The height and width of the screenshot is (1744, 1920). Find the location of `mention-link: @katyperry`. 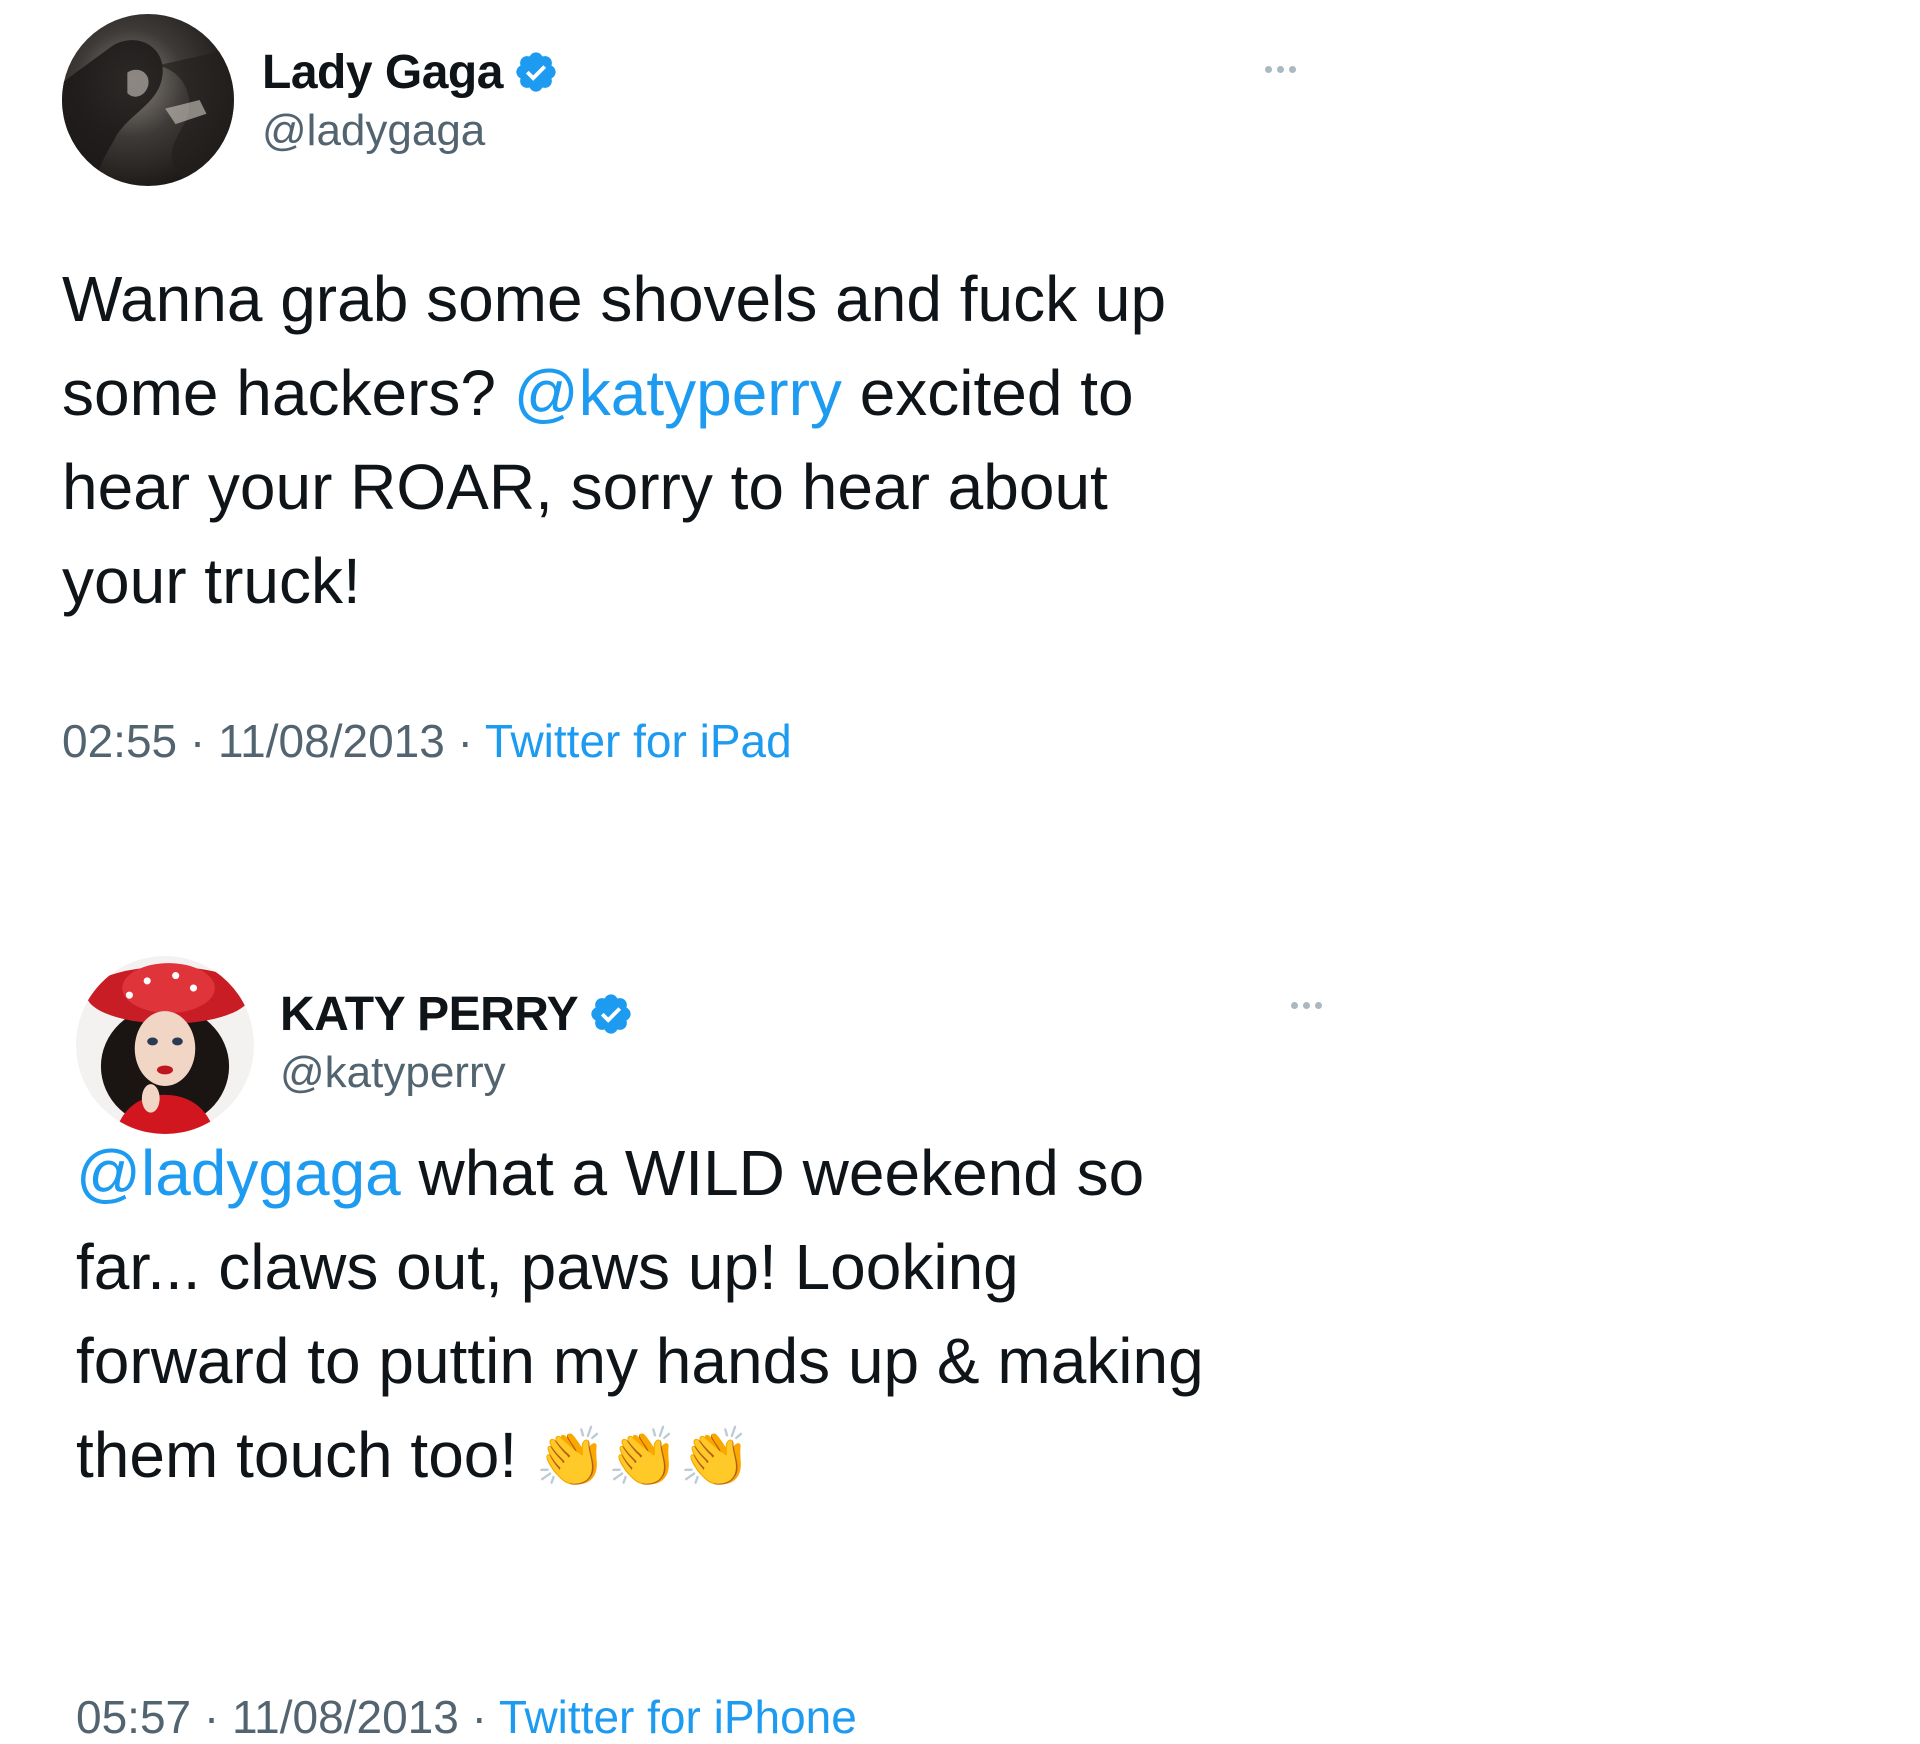

mention-link: @katyperry is located at coordinates (678, 393).